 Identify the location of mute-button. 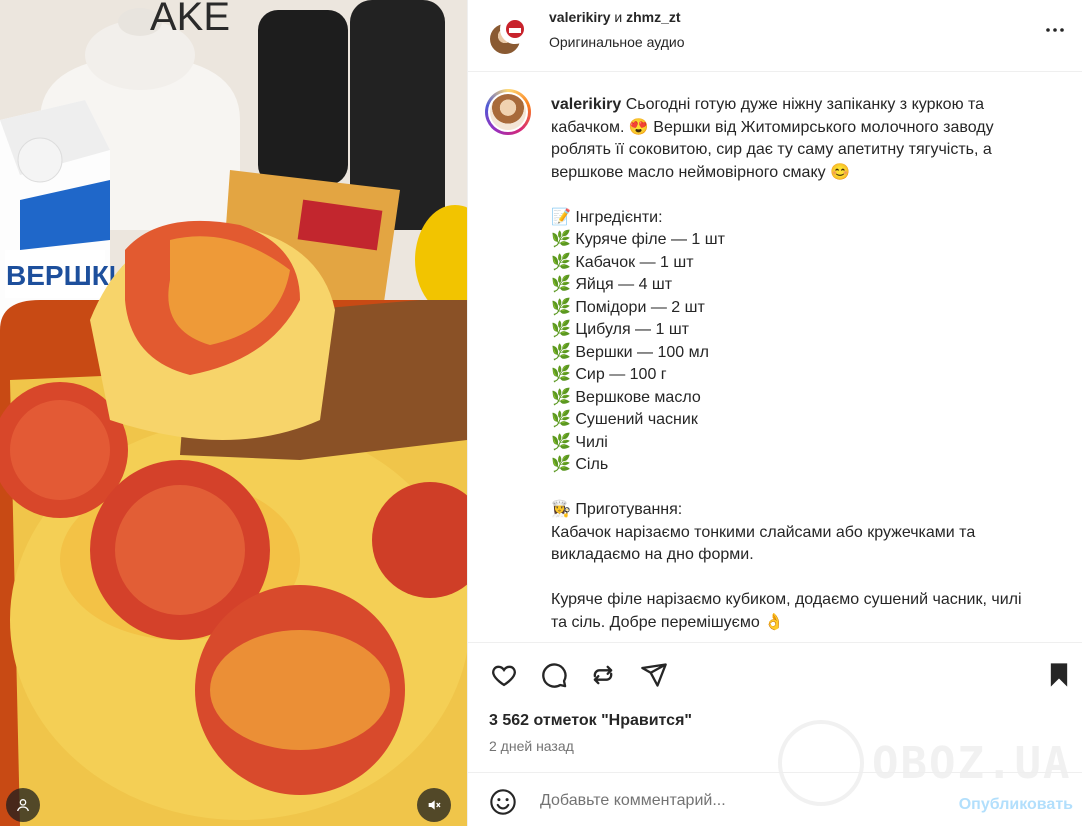
(434, 805).